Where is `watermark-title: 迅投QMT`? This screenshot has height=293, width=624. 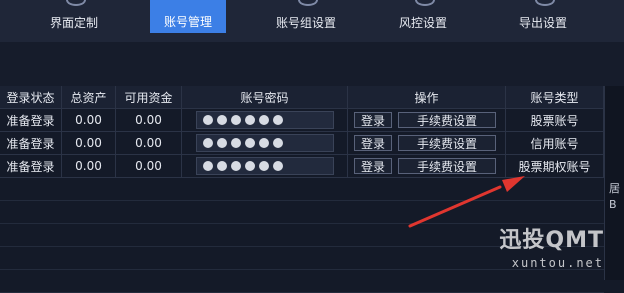
watermark-title: 迅投QMT is located at coordinates (551, 240).